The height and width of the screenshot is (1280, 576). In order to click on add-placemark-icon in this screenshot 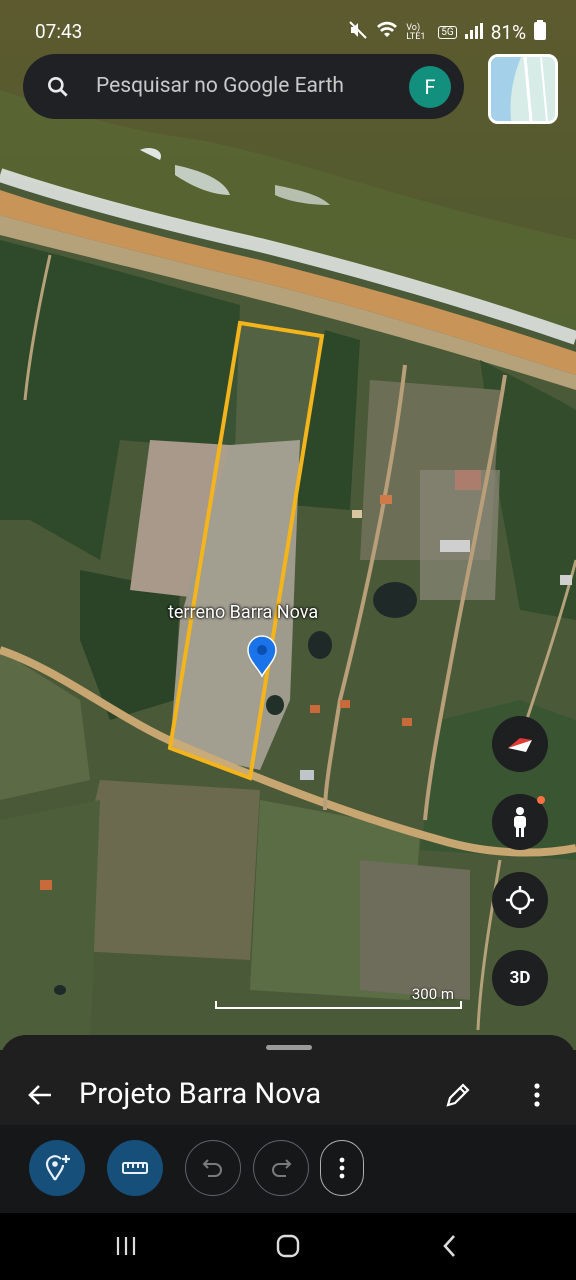, I will do `click(57, 1168)`.